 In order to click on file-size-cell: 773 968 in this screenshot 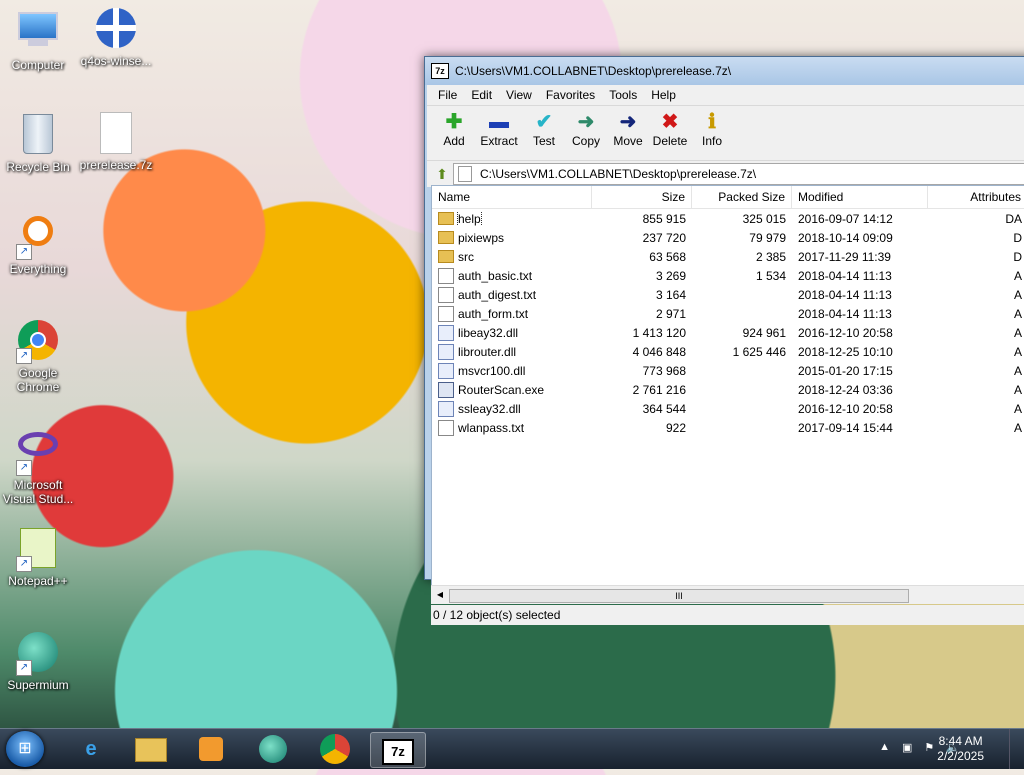, I will do `click(664, 370)`.